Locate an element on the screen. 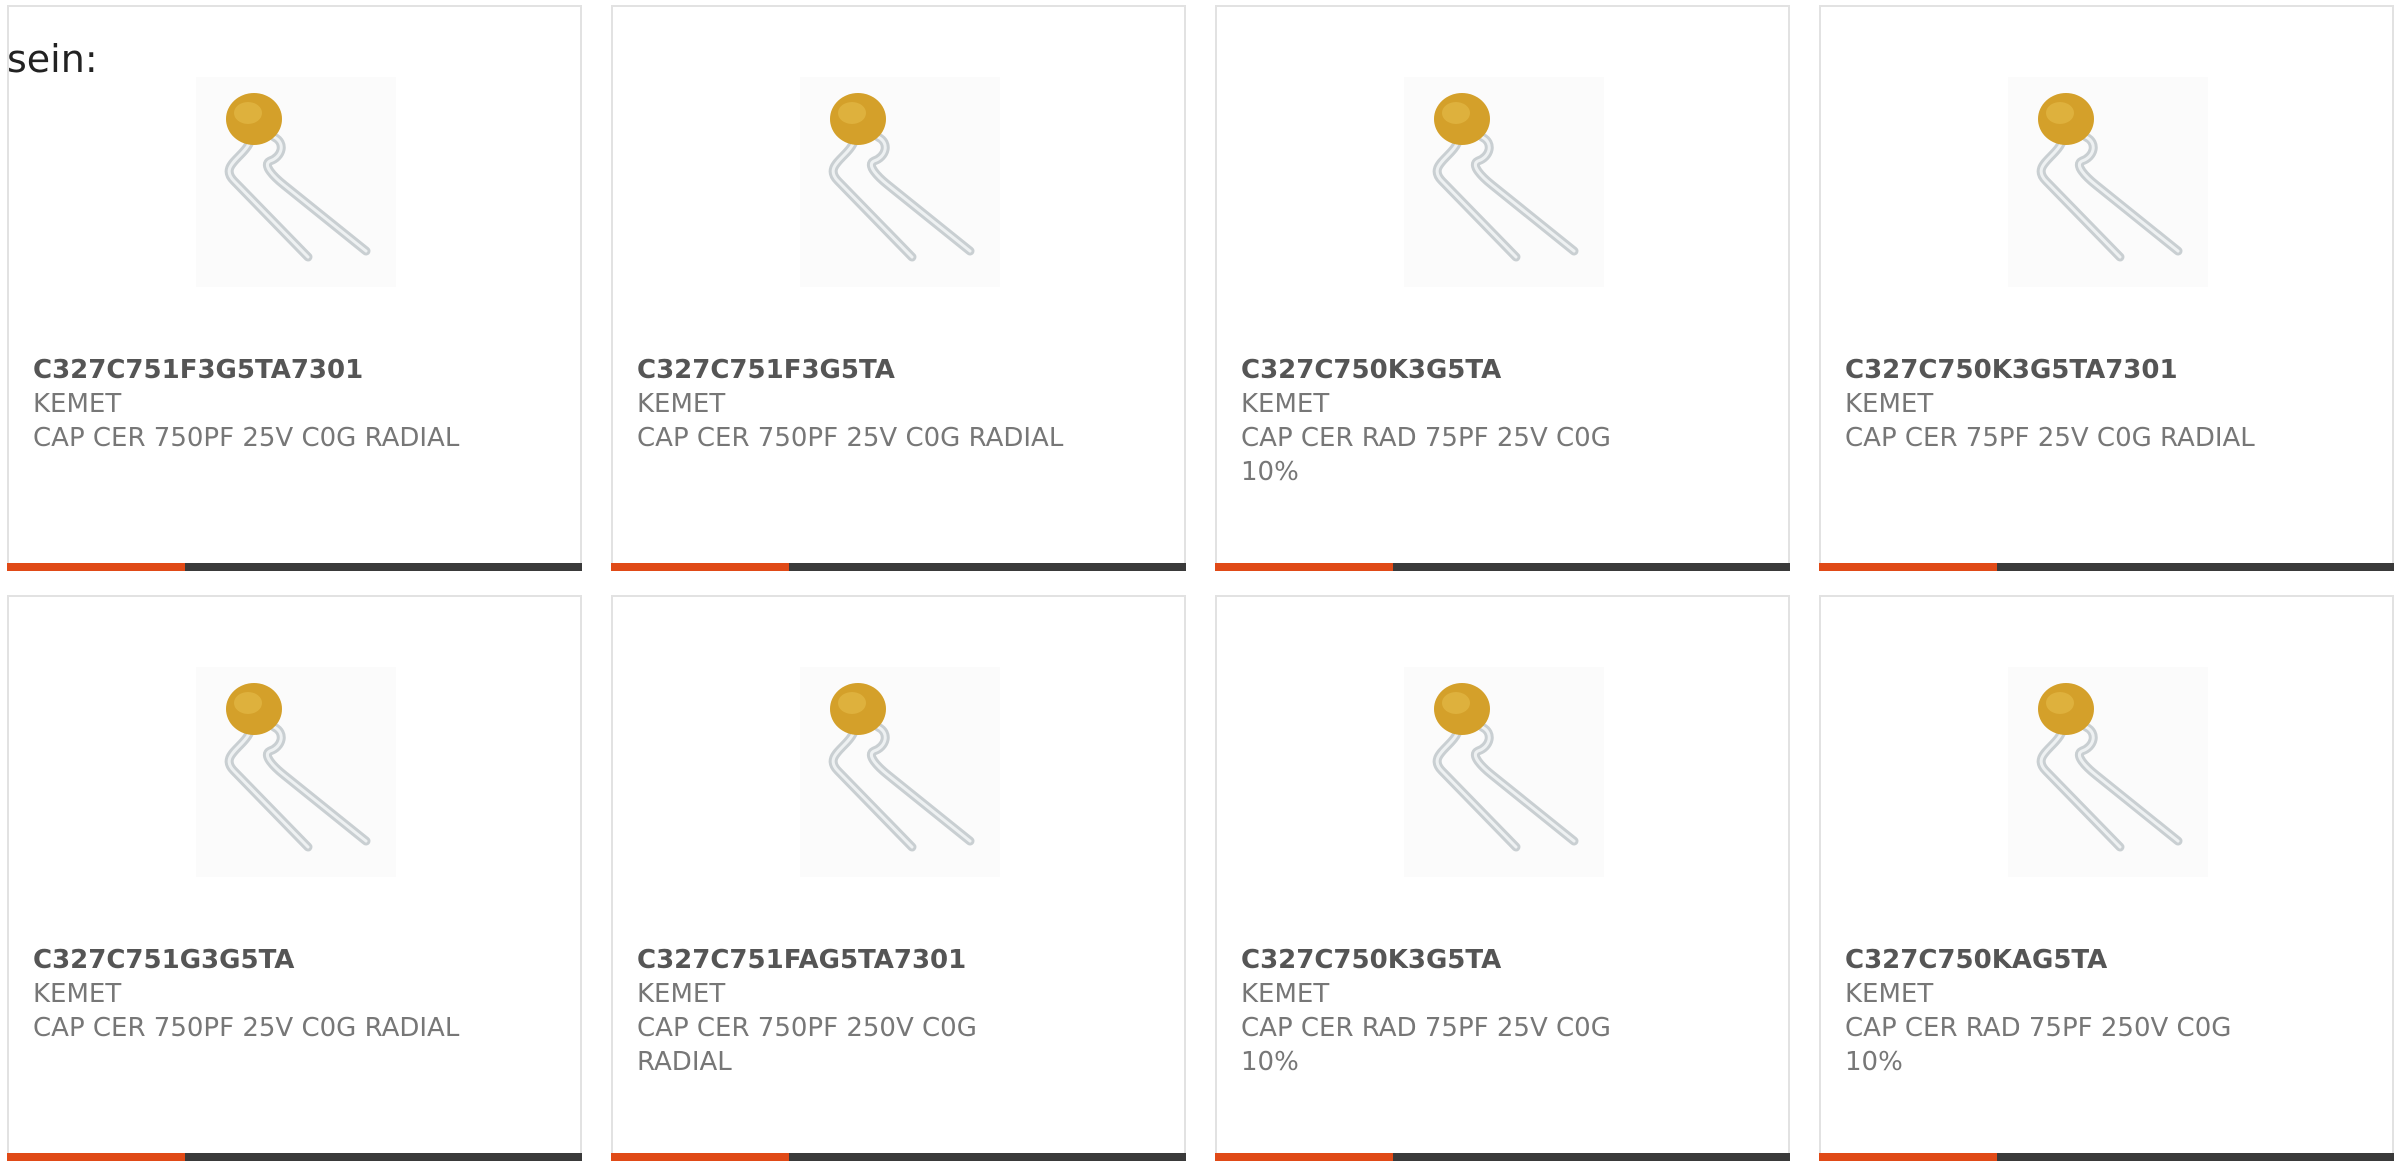  description: CAP CER 750PF 250V C0G RADIAL is located at coordinates (807, 1045).